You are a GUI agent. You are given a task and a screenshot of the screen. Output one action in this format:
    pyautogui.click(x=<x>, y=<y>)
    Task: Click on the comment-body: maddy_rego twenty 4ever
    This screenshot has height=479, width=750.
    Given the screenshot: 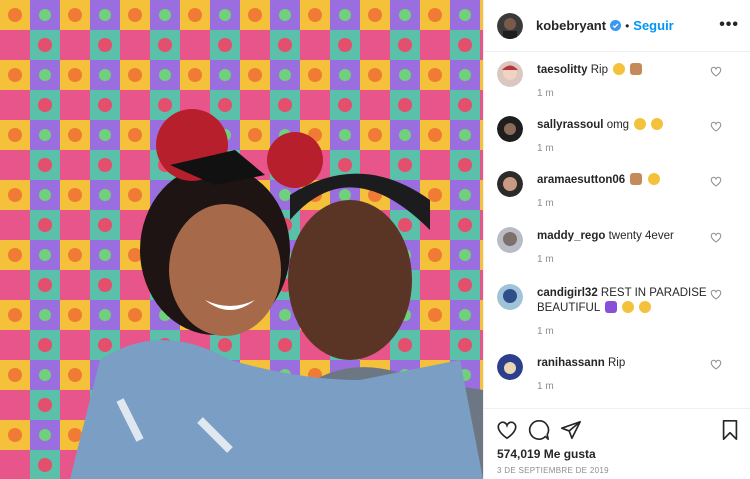 What is the action you would take?
    pyautogui.click(x=627, y=236)
    